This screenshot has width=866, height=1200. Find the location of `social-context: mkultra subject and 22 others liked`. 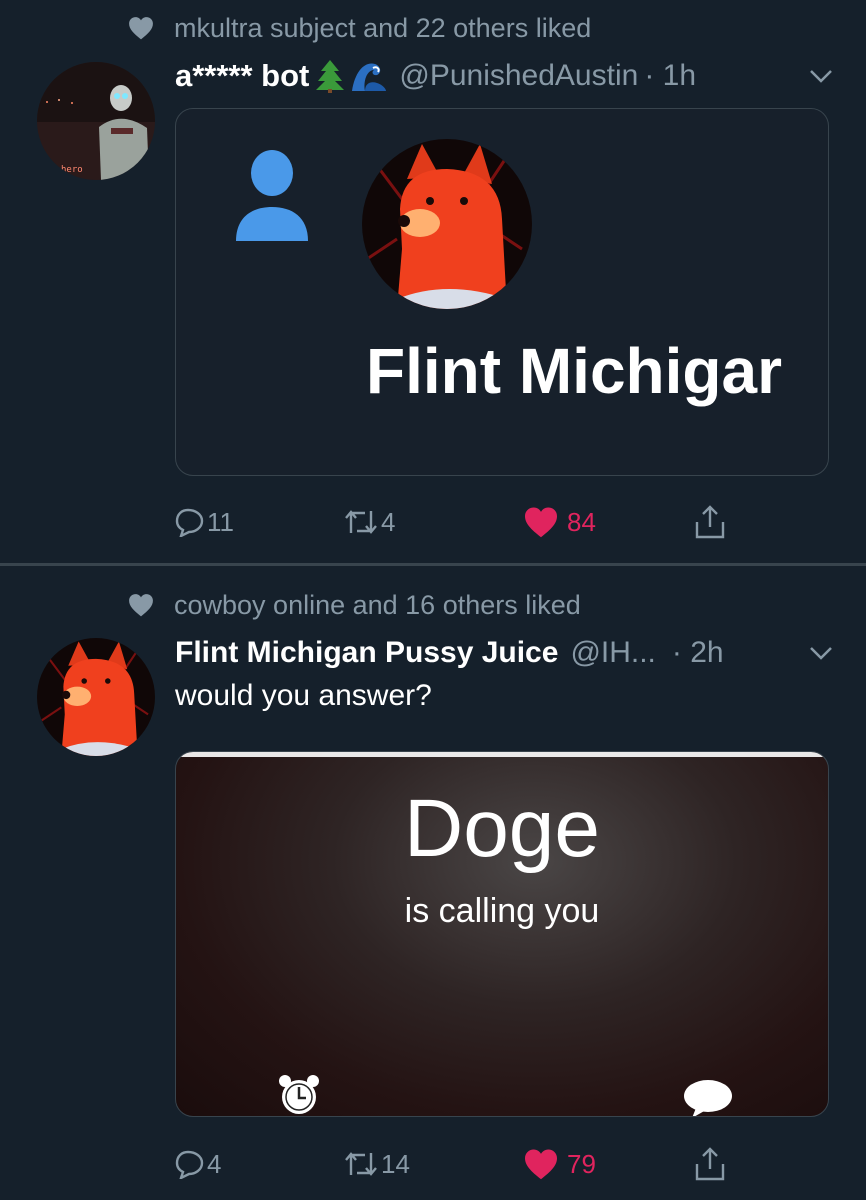

social-context: mkultra subject and 22 others liked is located at coordinates (359, 28).